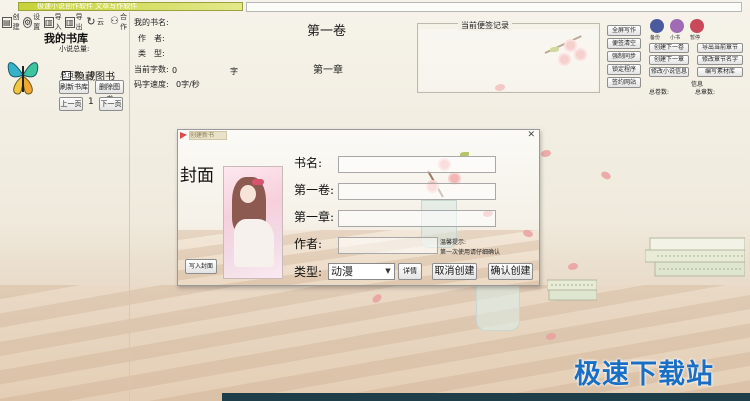  Describe the element at coordinates (93, 74) in the screenshot. I see `total-pages-value: 0` at that location.